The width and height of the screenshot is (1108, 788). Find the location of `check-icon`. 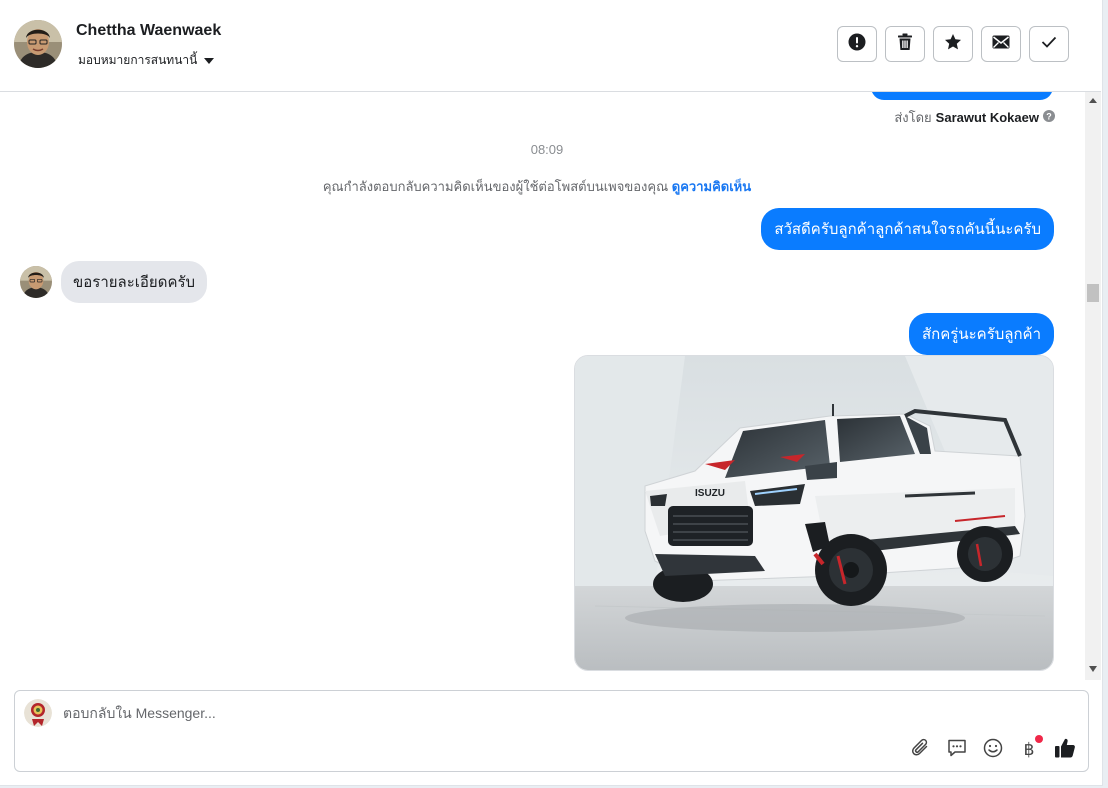

check-icon is located at coordinates (1049, 44).